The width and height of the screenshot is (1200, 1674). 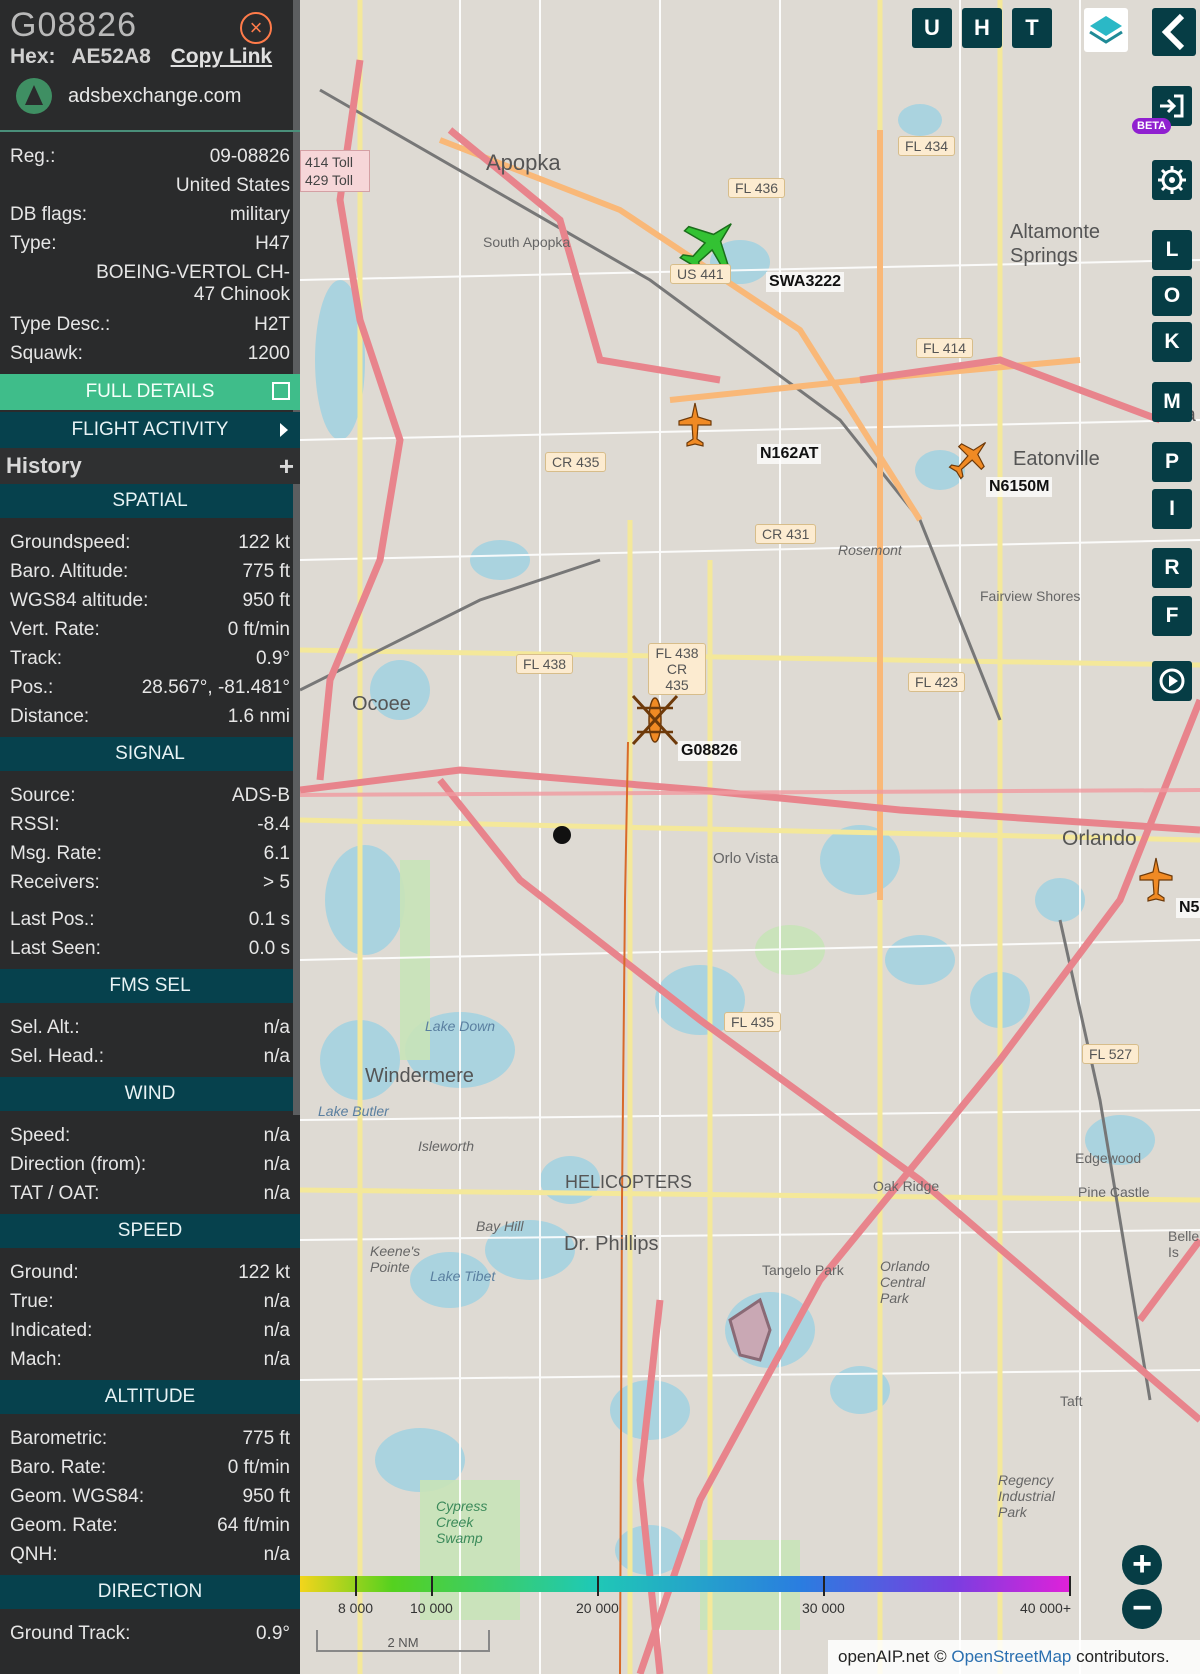 I want to click on adsbexchange-link: adsbexchange.com, so click(x=128, y=96).